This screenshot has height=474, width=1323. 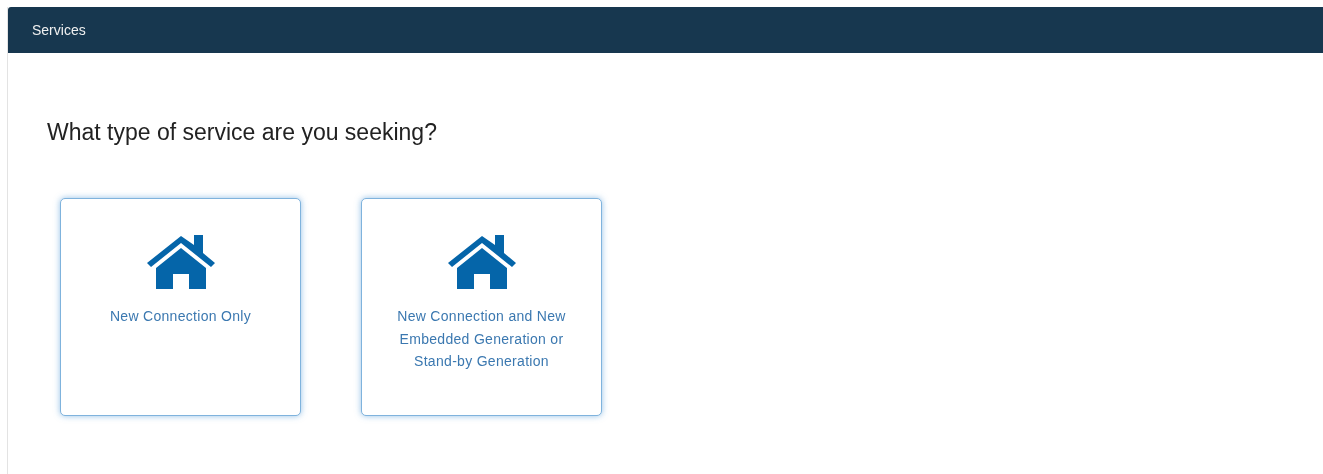 What do you see at coordinates (59, 30) in the screenshot?
I see `panel-title: Services` at bounding box center [59, 30].